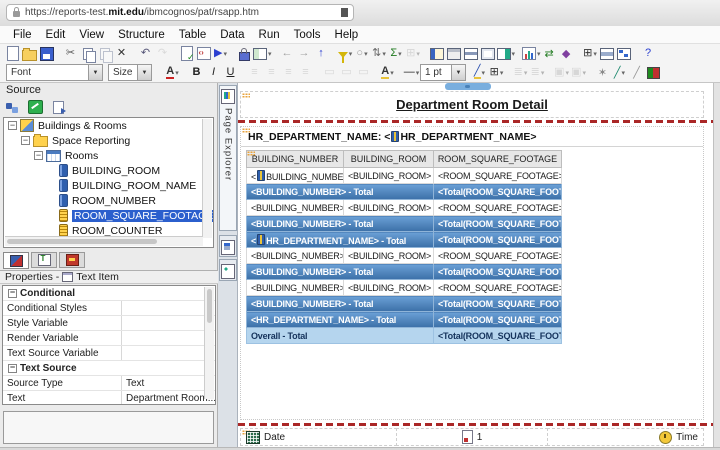 Image resolution: width=720 pixels, height=450 pixels. I want to click on collapse-expander, so click(12, 125).